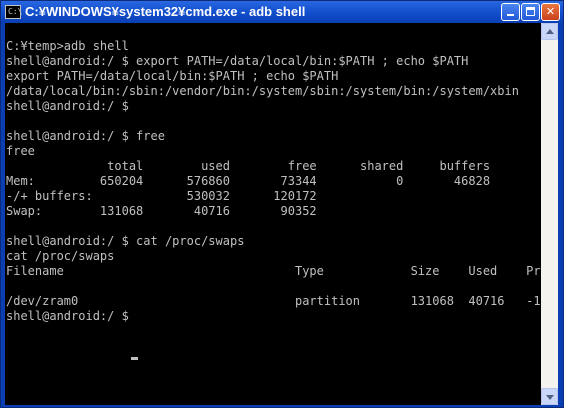  Describe the element at coordinates (165, 11) in the screenshot. I see `window-title: C:¥WINDOWS¥system32¥cmd.exe - adb shell` at that location.